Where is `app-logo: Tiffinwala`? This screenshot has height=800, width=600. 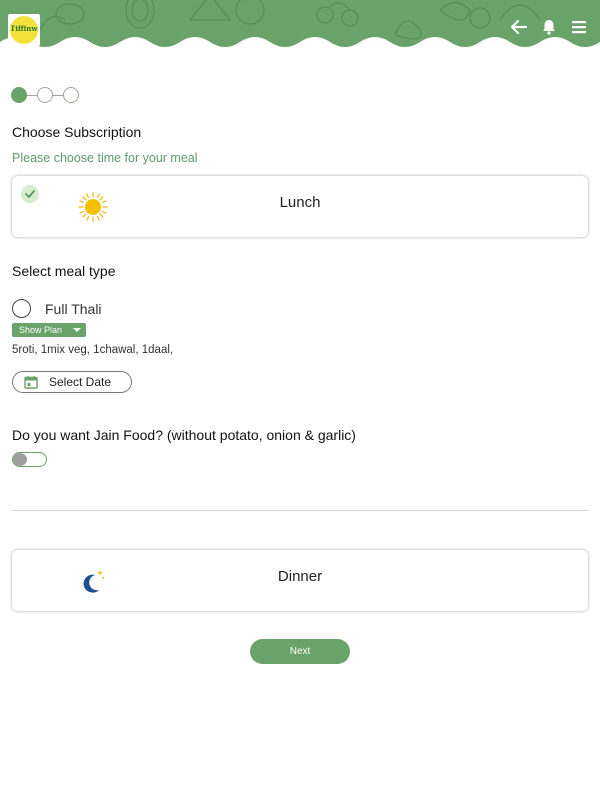 app-logo: Tiffinwala is located at coordinates (24, 30).